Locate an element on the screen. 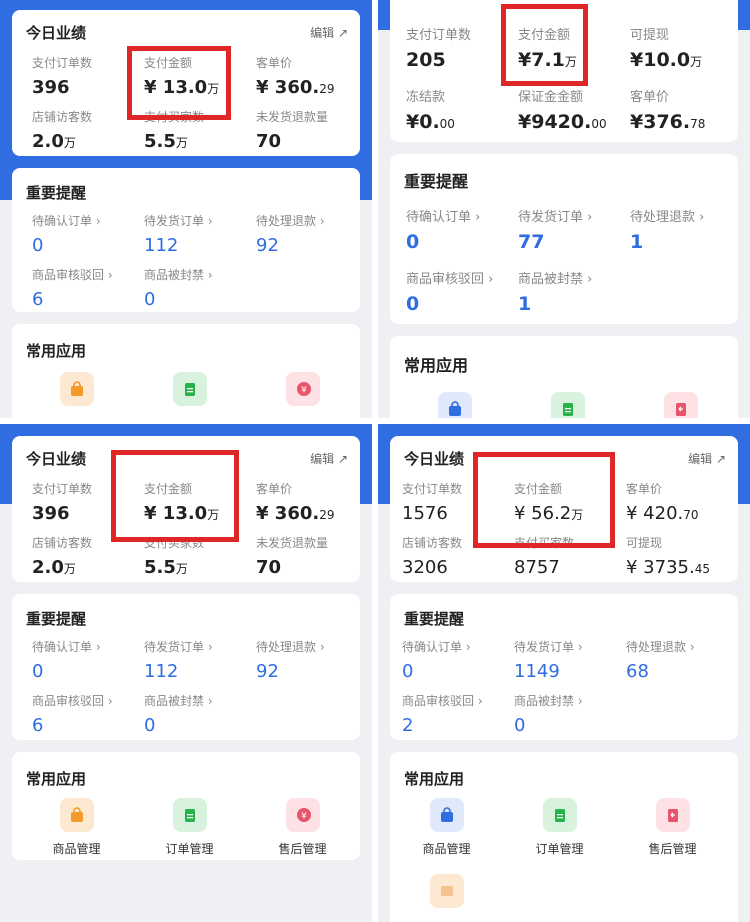  reminder-count: 92 is located at coordinates (267, 245).